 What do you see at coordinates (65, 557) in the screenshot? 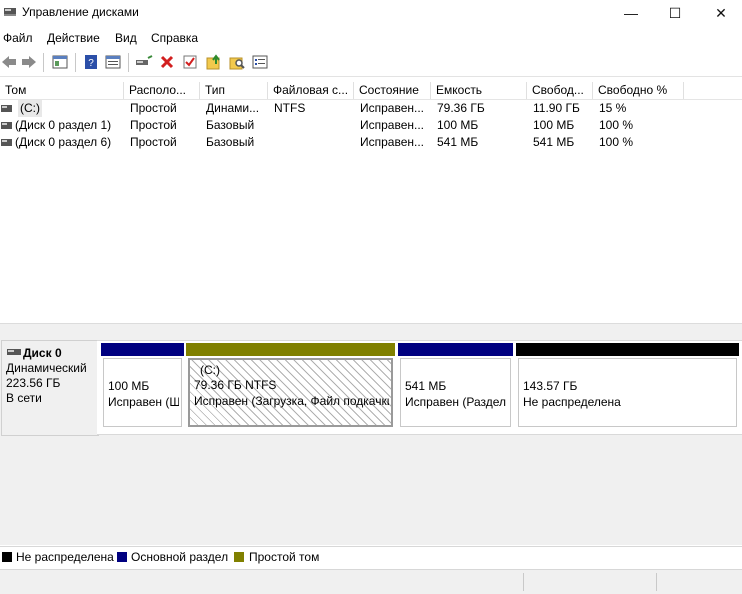
I see `legend-label-unallocated: Не распределена` at bounding box center [65, 557].